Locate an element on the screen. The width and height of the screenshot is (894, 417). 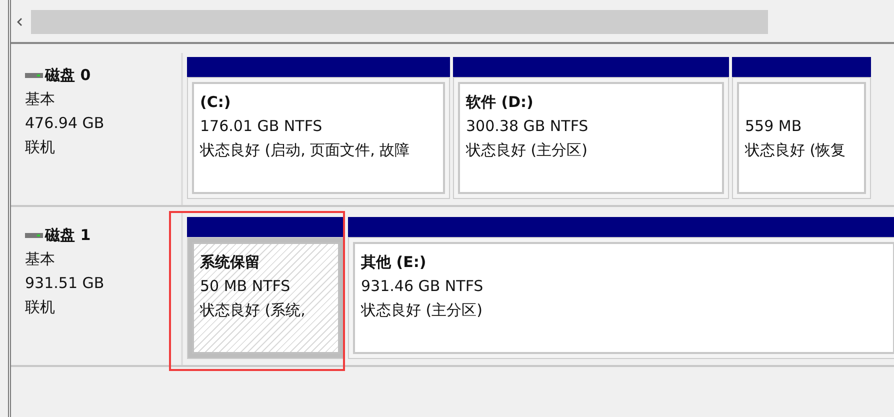
partition-size: 300.38 GB NTFS is located at coordinates (528, 126).